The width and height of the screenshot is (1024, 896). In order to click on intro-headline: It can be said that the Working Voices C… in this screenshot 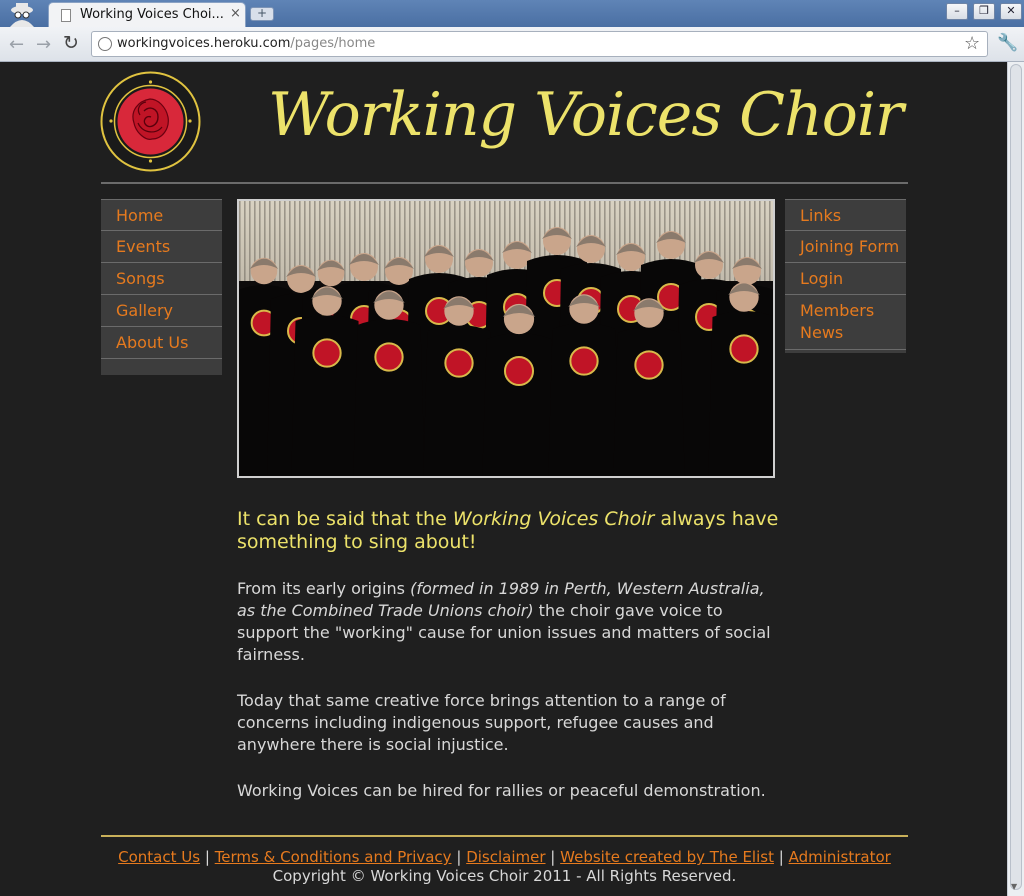, I will do `click(508, 530)`.